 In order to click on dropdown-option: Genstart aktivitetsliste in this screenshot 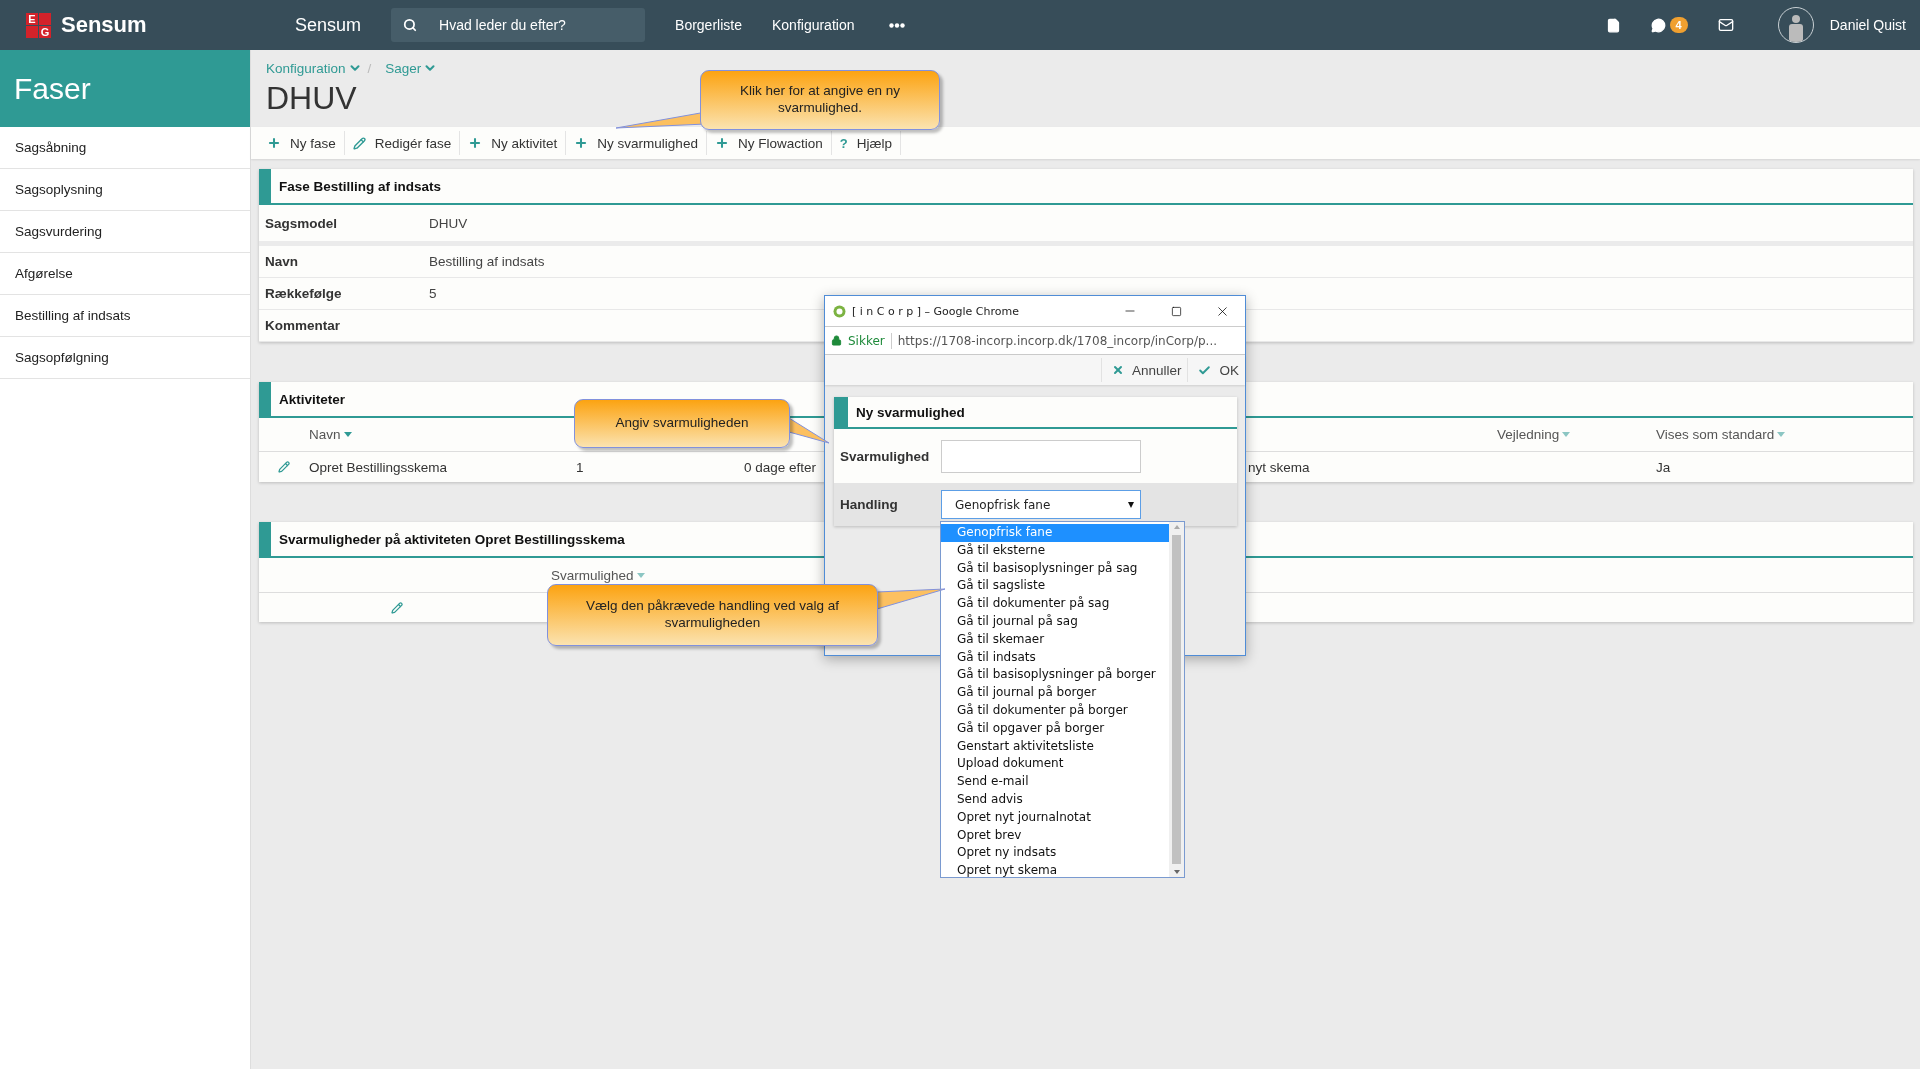, I will do `click(1055, 746)`.